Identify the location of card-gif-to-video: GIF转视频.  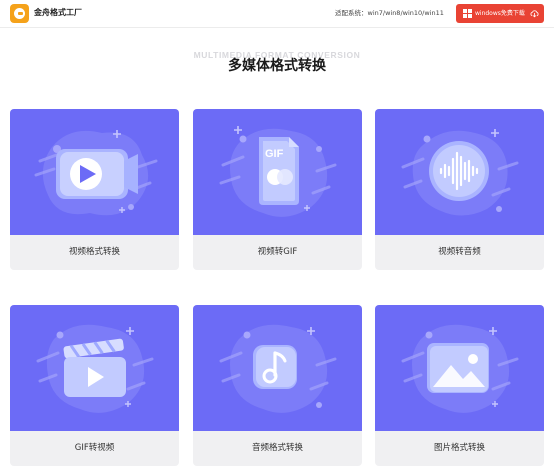
(94, 385).